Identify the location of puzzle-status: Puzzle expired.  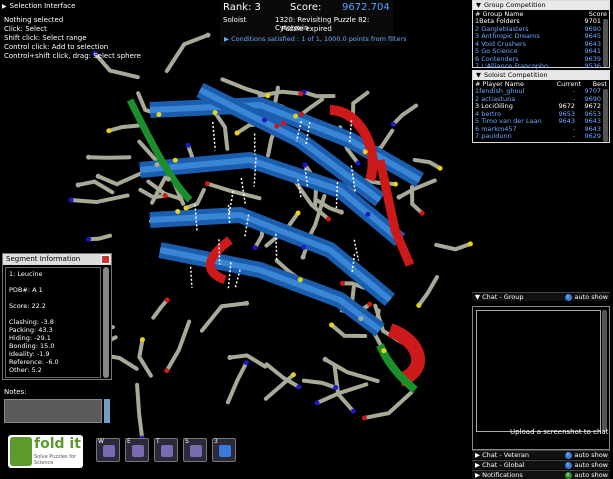
(306, 29).